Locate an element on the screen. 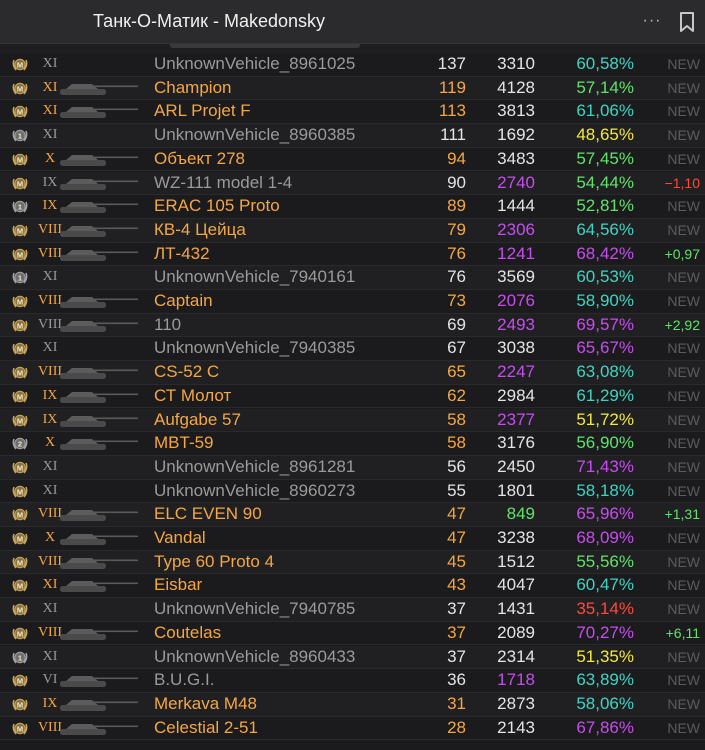  table-row: M VIII Type 60 Proto 4 45 1512 55,56% NEW is located at coordinates (352, 562).